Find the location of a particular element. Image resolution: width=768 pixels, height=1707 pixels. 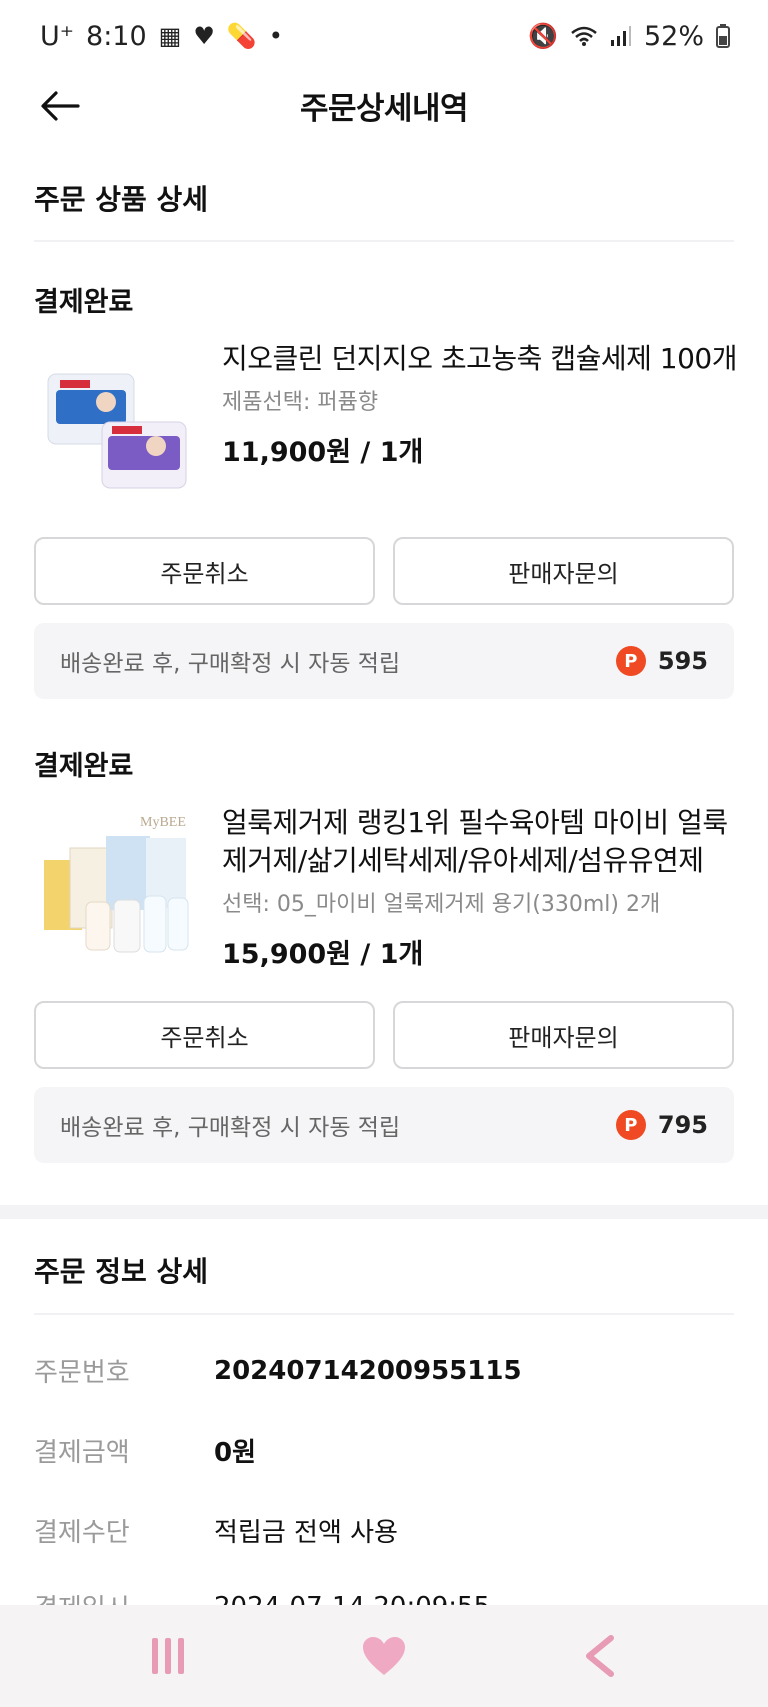

recent-apps-button is located at coordinates (168, 1656).